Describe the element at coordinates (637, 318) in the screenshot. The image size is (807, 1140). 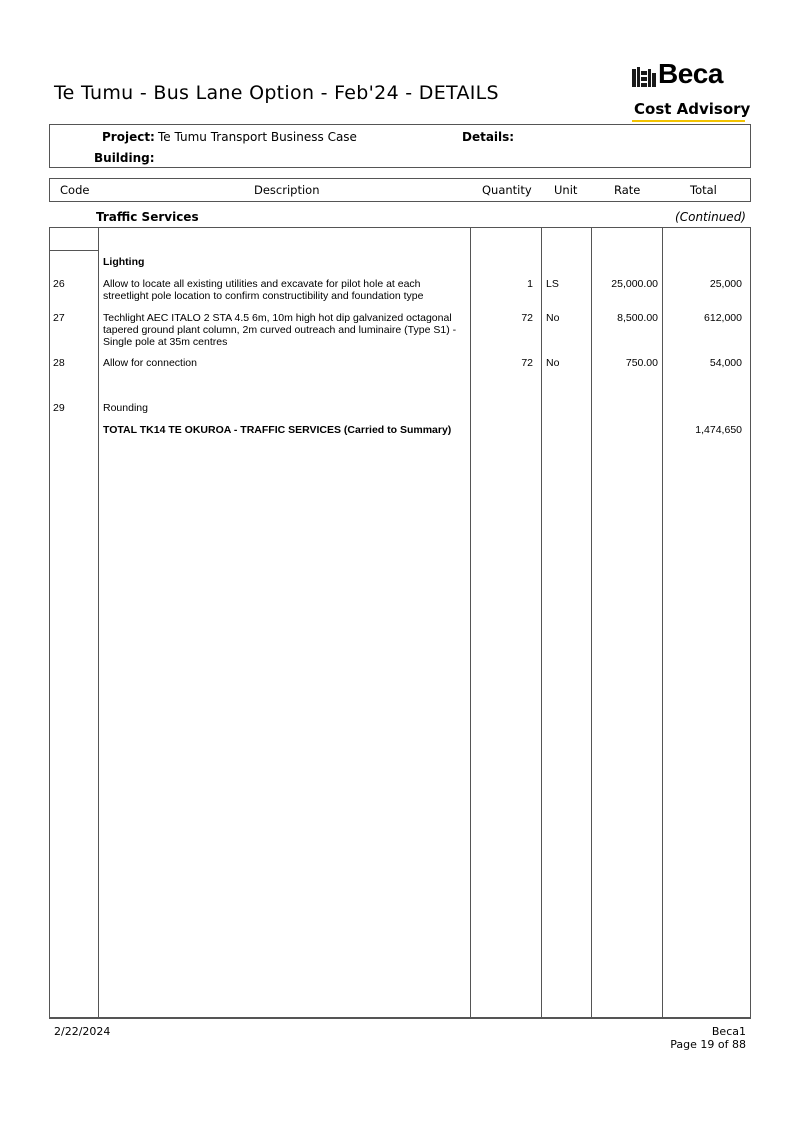
I see `row-27-rate: 8,500.00` at that location.